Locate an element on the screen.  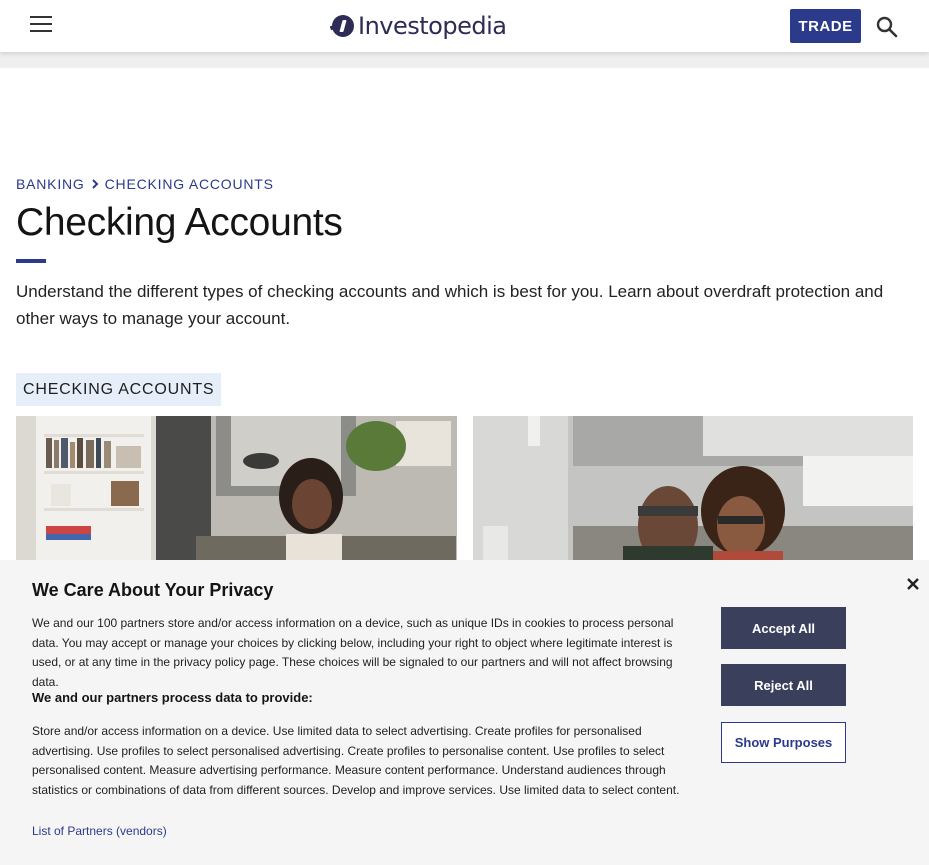
logo-text: Investopedia is located at coordinates (432, 26).